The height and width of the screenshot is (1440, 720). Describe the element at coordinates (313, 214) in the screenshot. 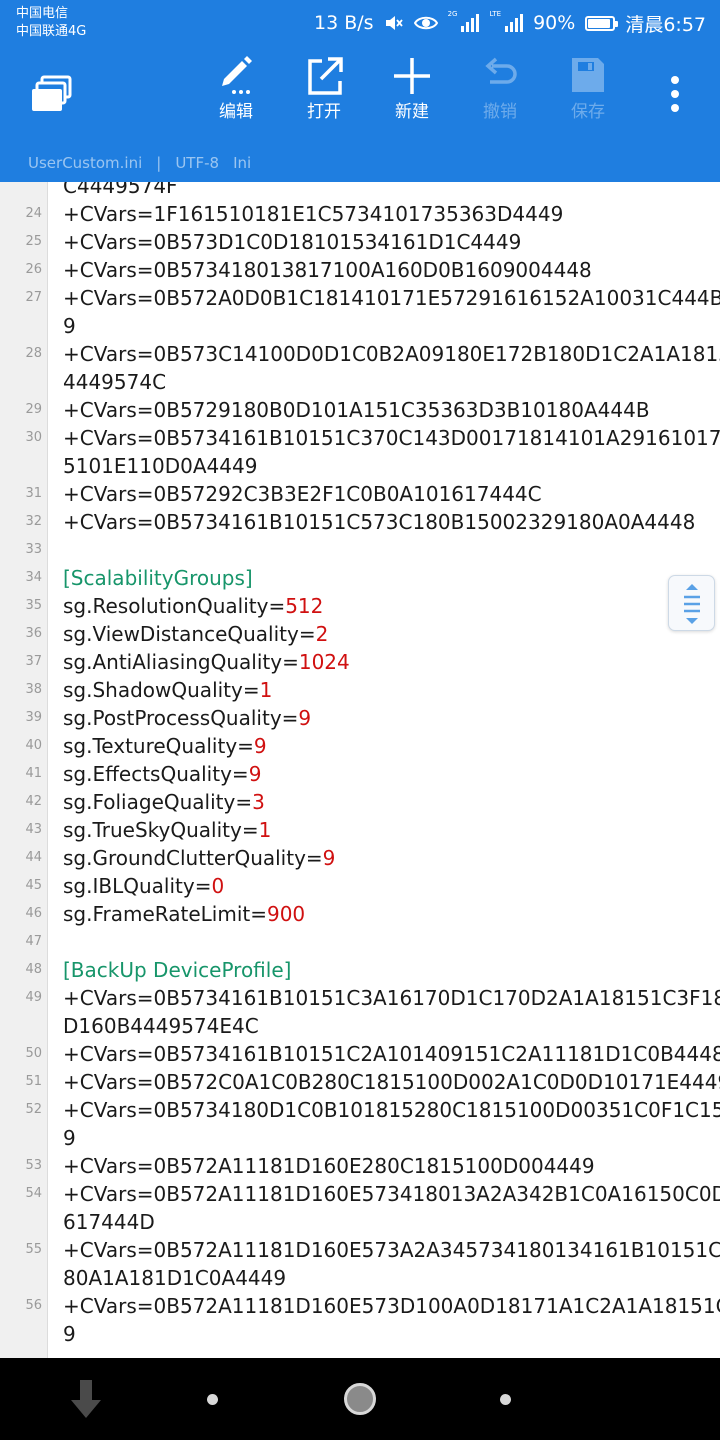

I see `code-text: +CVars=1F161510181E1C5734101735363D4449` at that location.